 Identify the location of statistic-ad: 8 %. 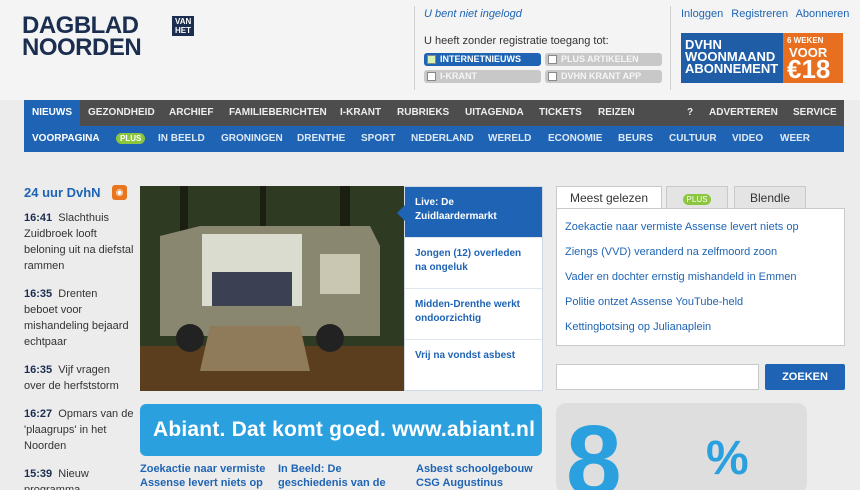
(681, 446).